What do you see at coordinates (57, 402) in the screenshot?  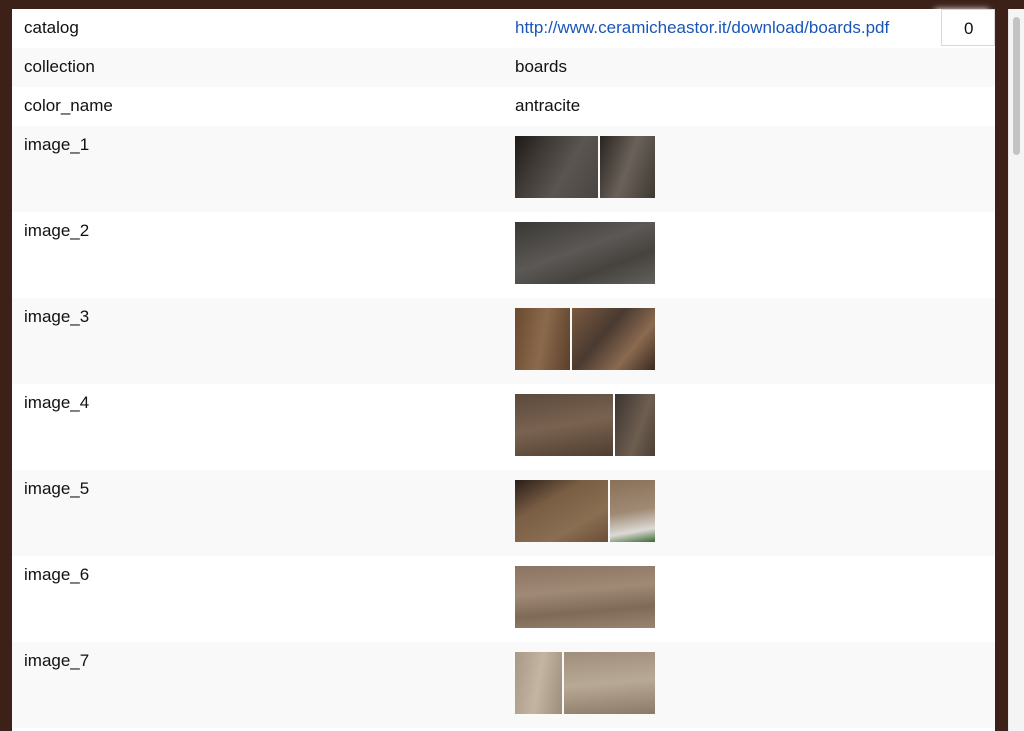 I see `row-key: image_4` at bounding box center [57, 402].